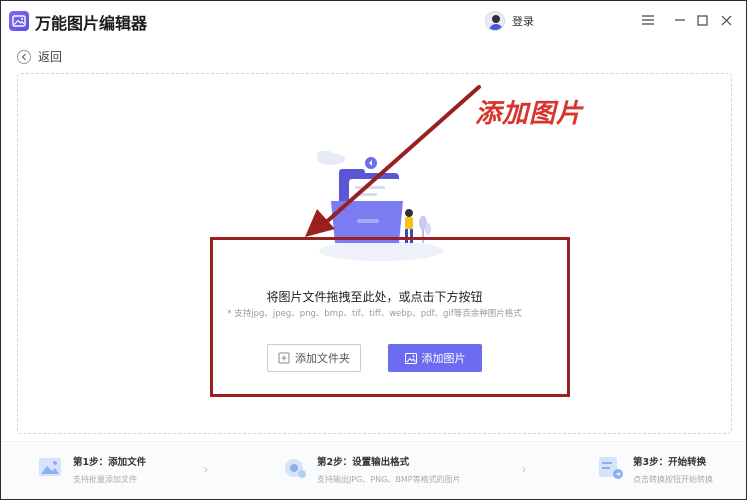  Describe the element at coordinates (322, 358) in the screenshot. I see `add-folder-label: 添加文件夹` at that location.